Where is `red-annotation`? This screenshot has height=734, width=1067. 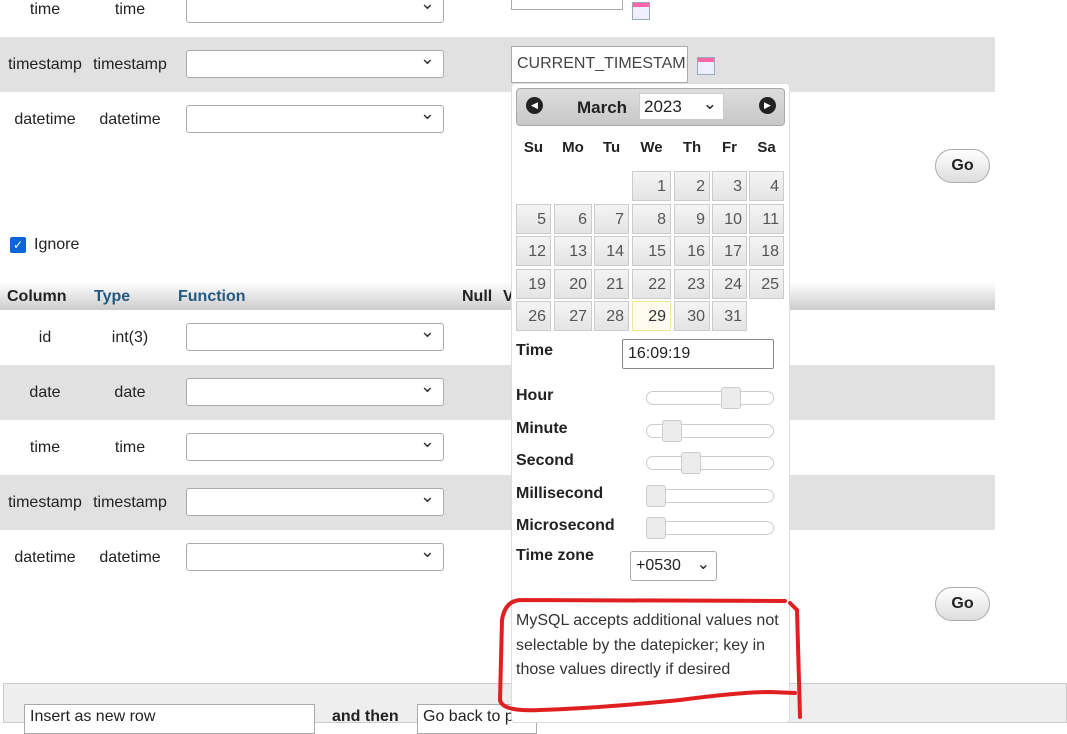 red-annotation is located at coordinates (649, 658).